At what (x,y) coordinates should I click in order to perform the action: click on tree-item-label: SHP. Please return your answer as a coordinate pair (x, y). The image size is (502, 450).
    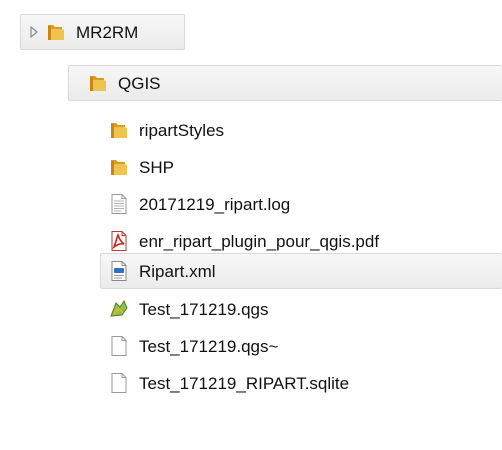
    Looking at the image, I should click on (156, 167).